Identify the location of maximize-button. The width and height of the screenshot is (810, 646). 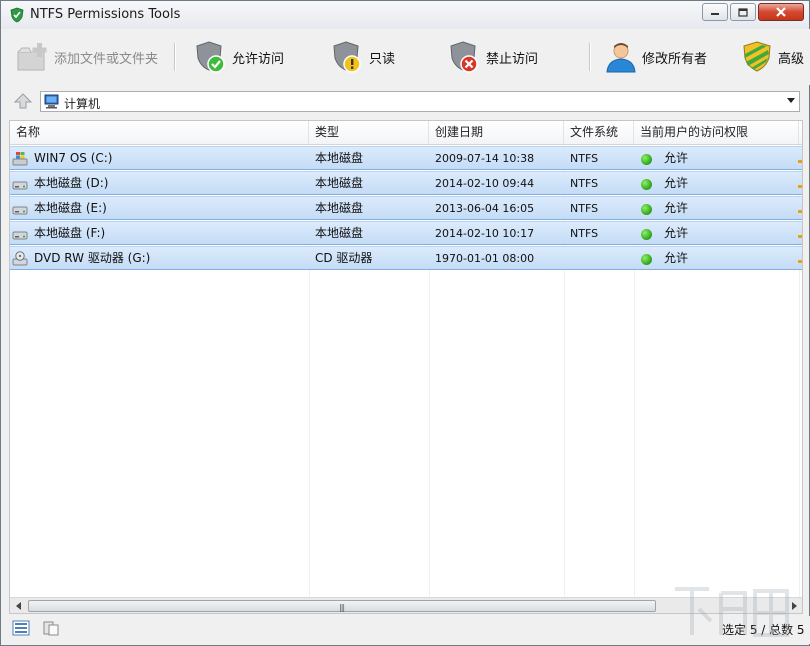
(743, 12).